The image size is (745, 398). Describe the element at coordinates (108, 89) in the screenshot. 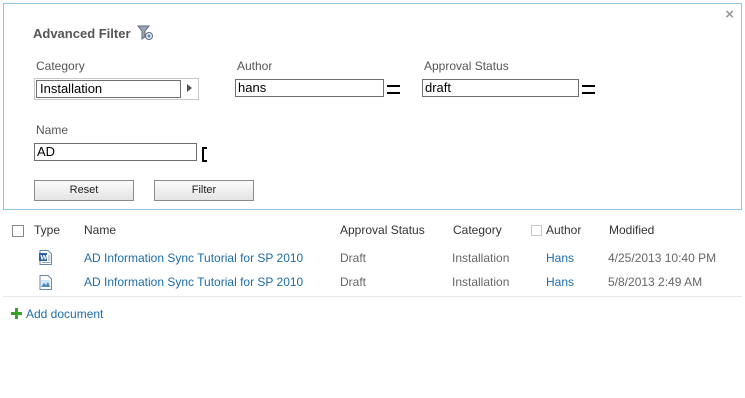

I see `category-select-value: Installation` at that location.